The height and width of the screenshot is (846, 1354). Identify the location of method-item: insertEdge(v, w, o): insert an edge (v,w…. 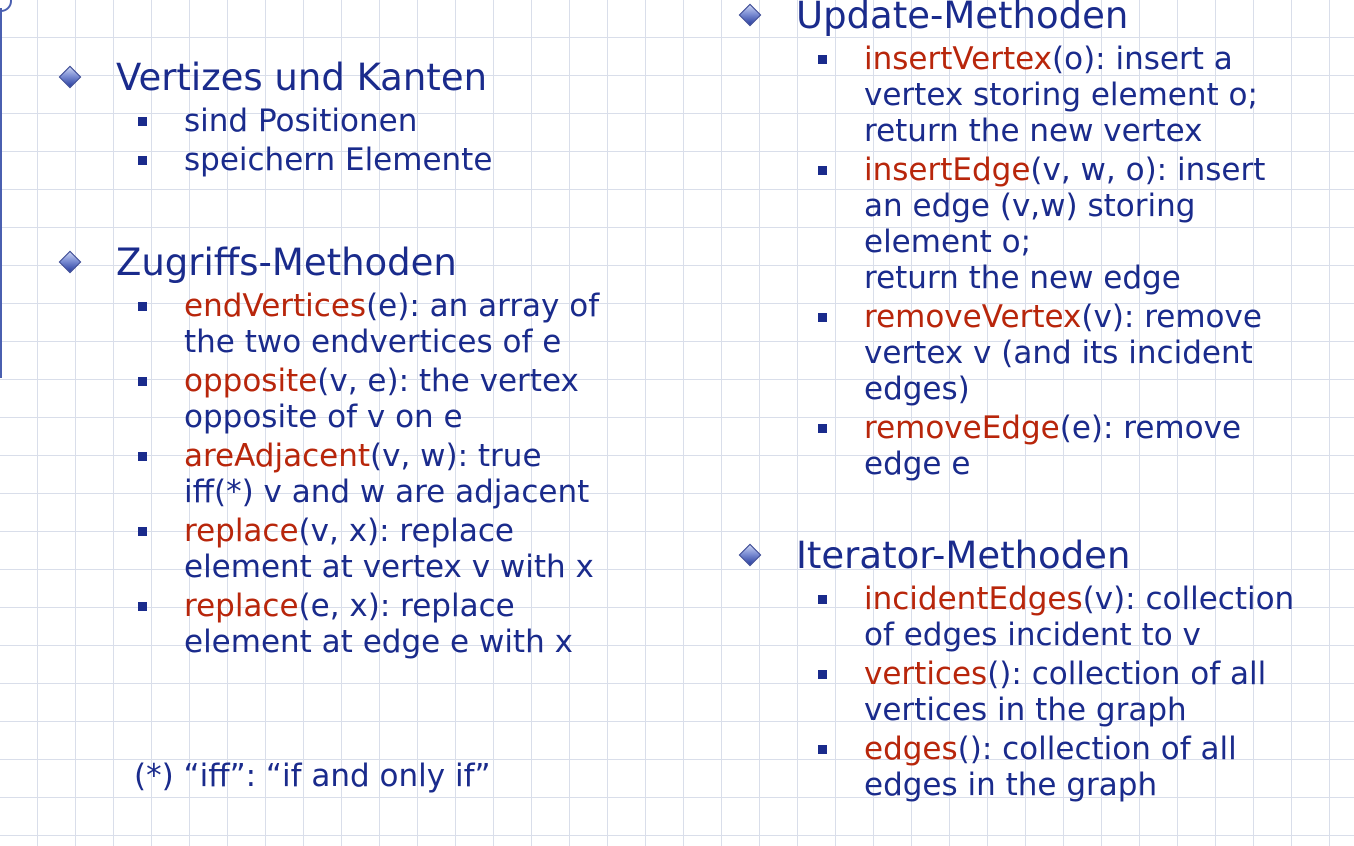
(997, 224).